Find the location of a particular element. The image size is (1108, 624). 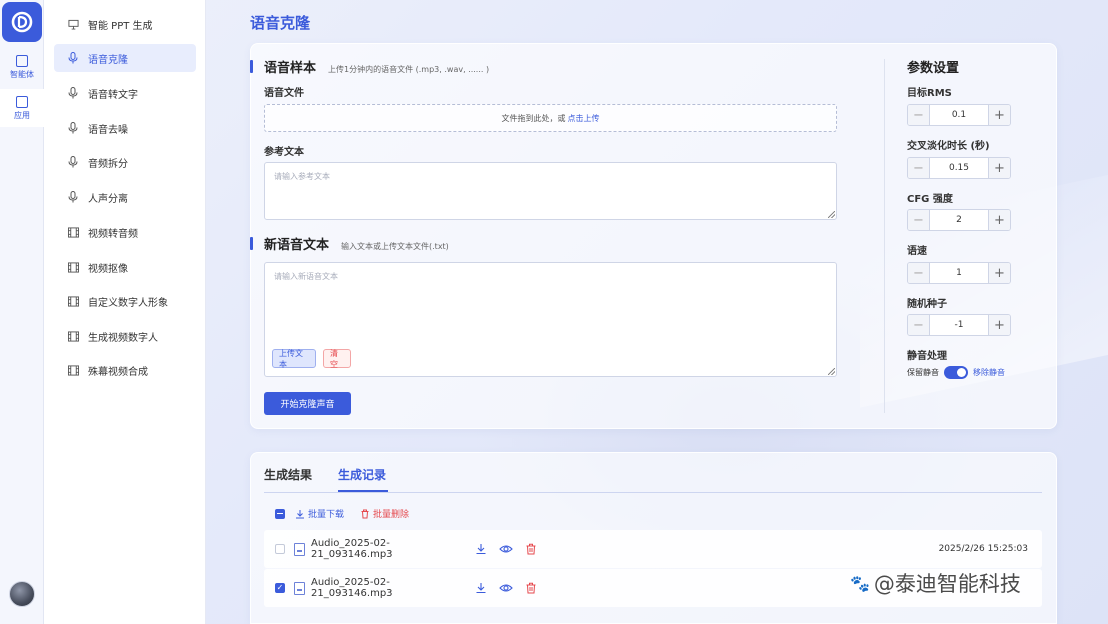

param-label-speed: 语速 is located at coordinates (917, 251).